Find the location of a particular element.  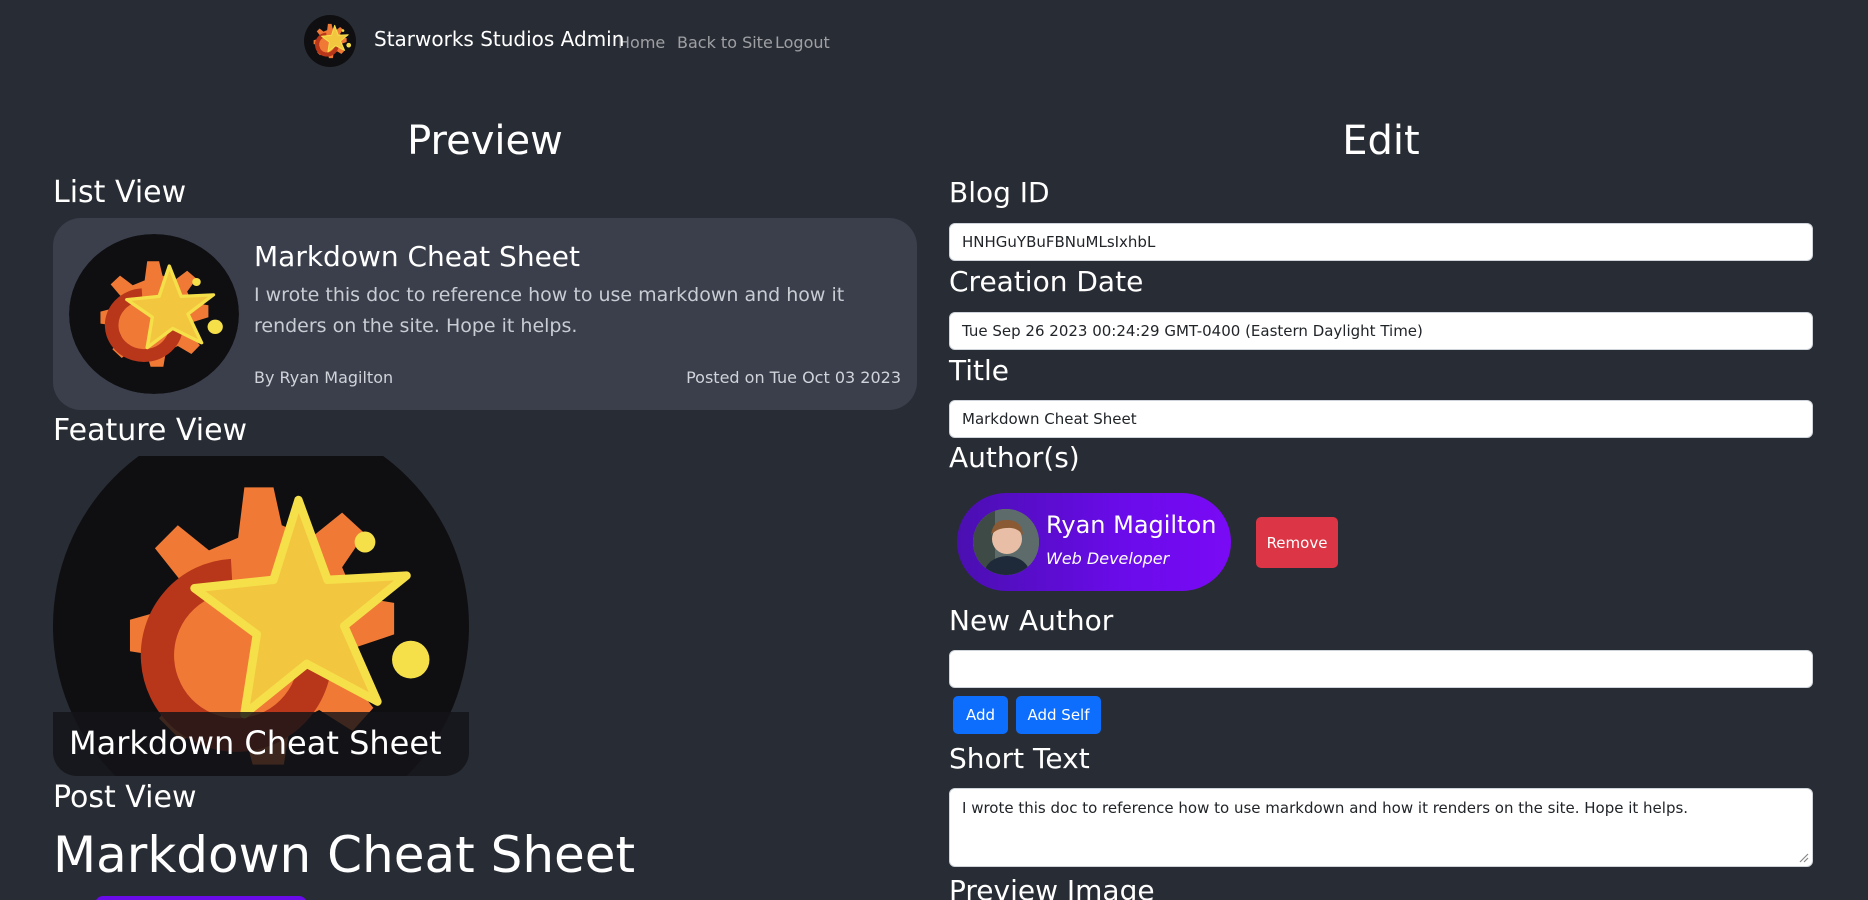

post-thumbnail-image is located at coordinates (154, 314).